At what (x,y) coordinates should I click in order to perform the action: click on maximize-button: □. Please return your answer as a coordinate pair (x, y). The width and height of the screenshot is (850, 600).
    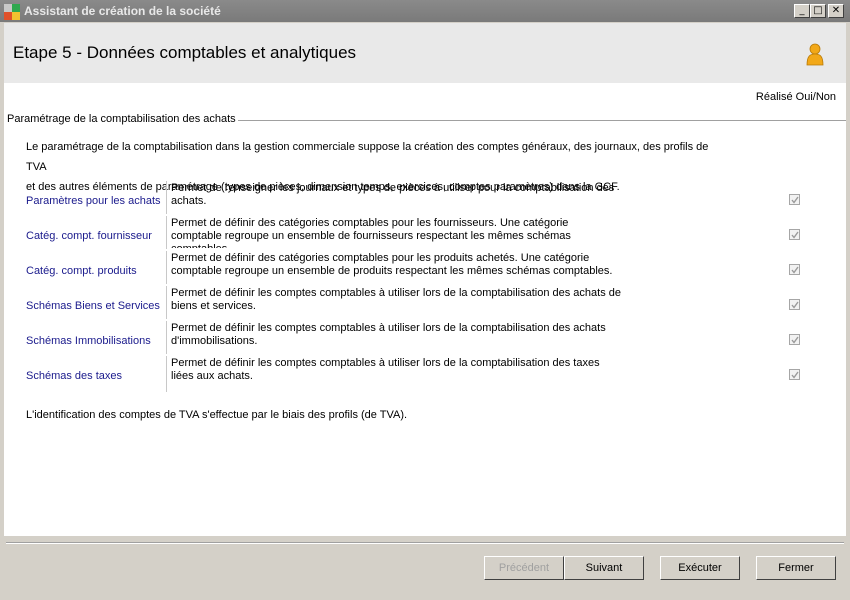
    Looking at the image, I should click on (818, 11).